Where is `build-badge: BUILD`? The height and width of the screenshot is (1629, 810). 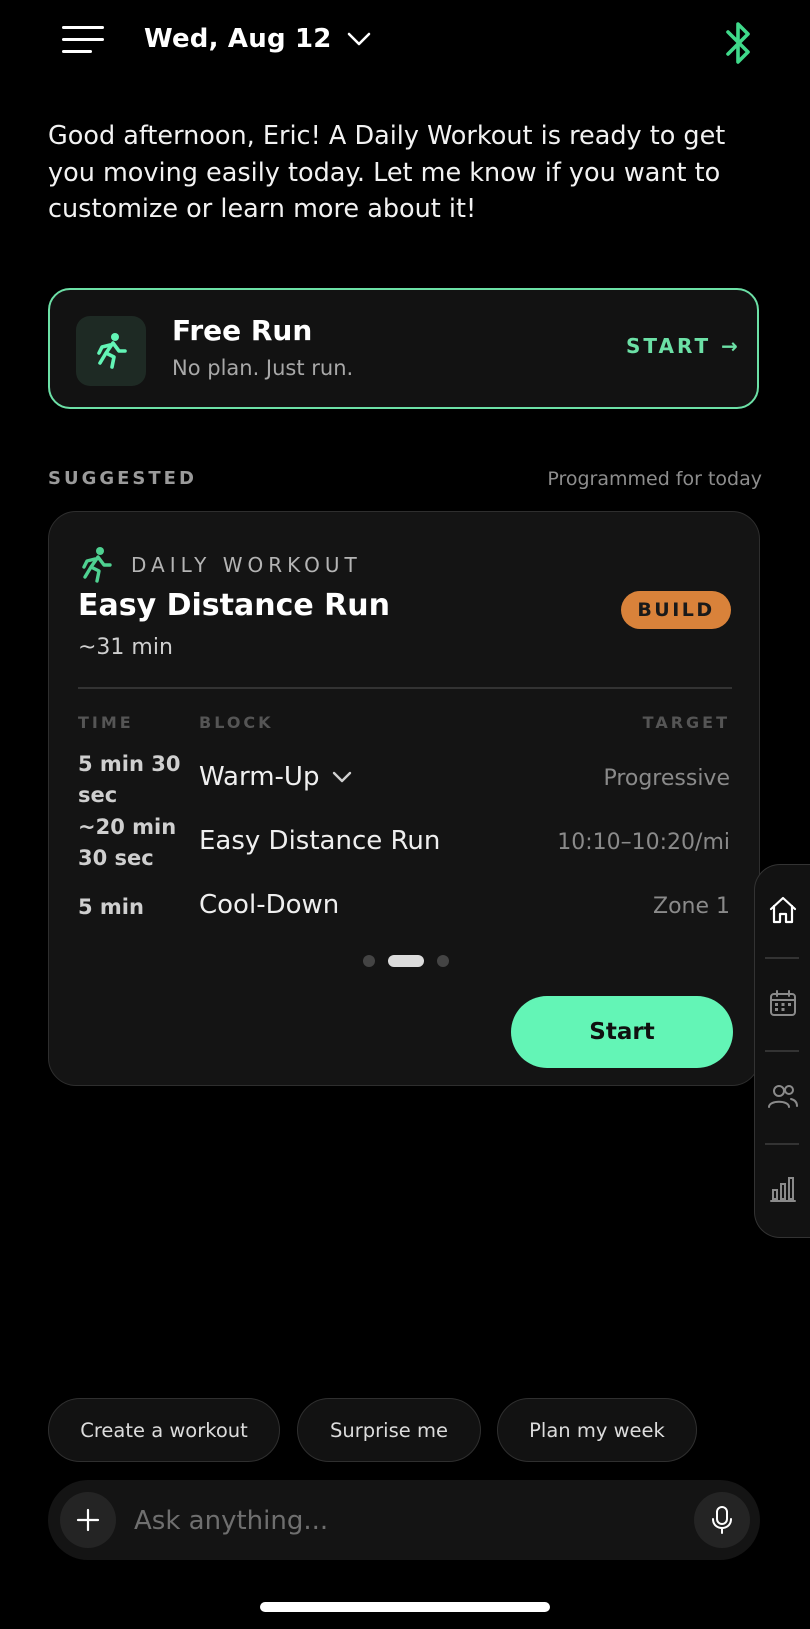 build-badge: BUILD is located at coordinates (676, 610).